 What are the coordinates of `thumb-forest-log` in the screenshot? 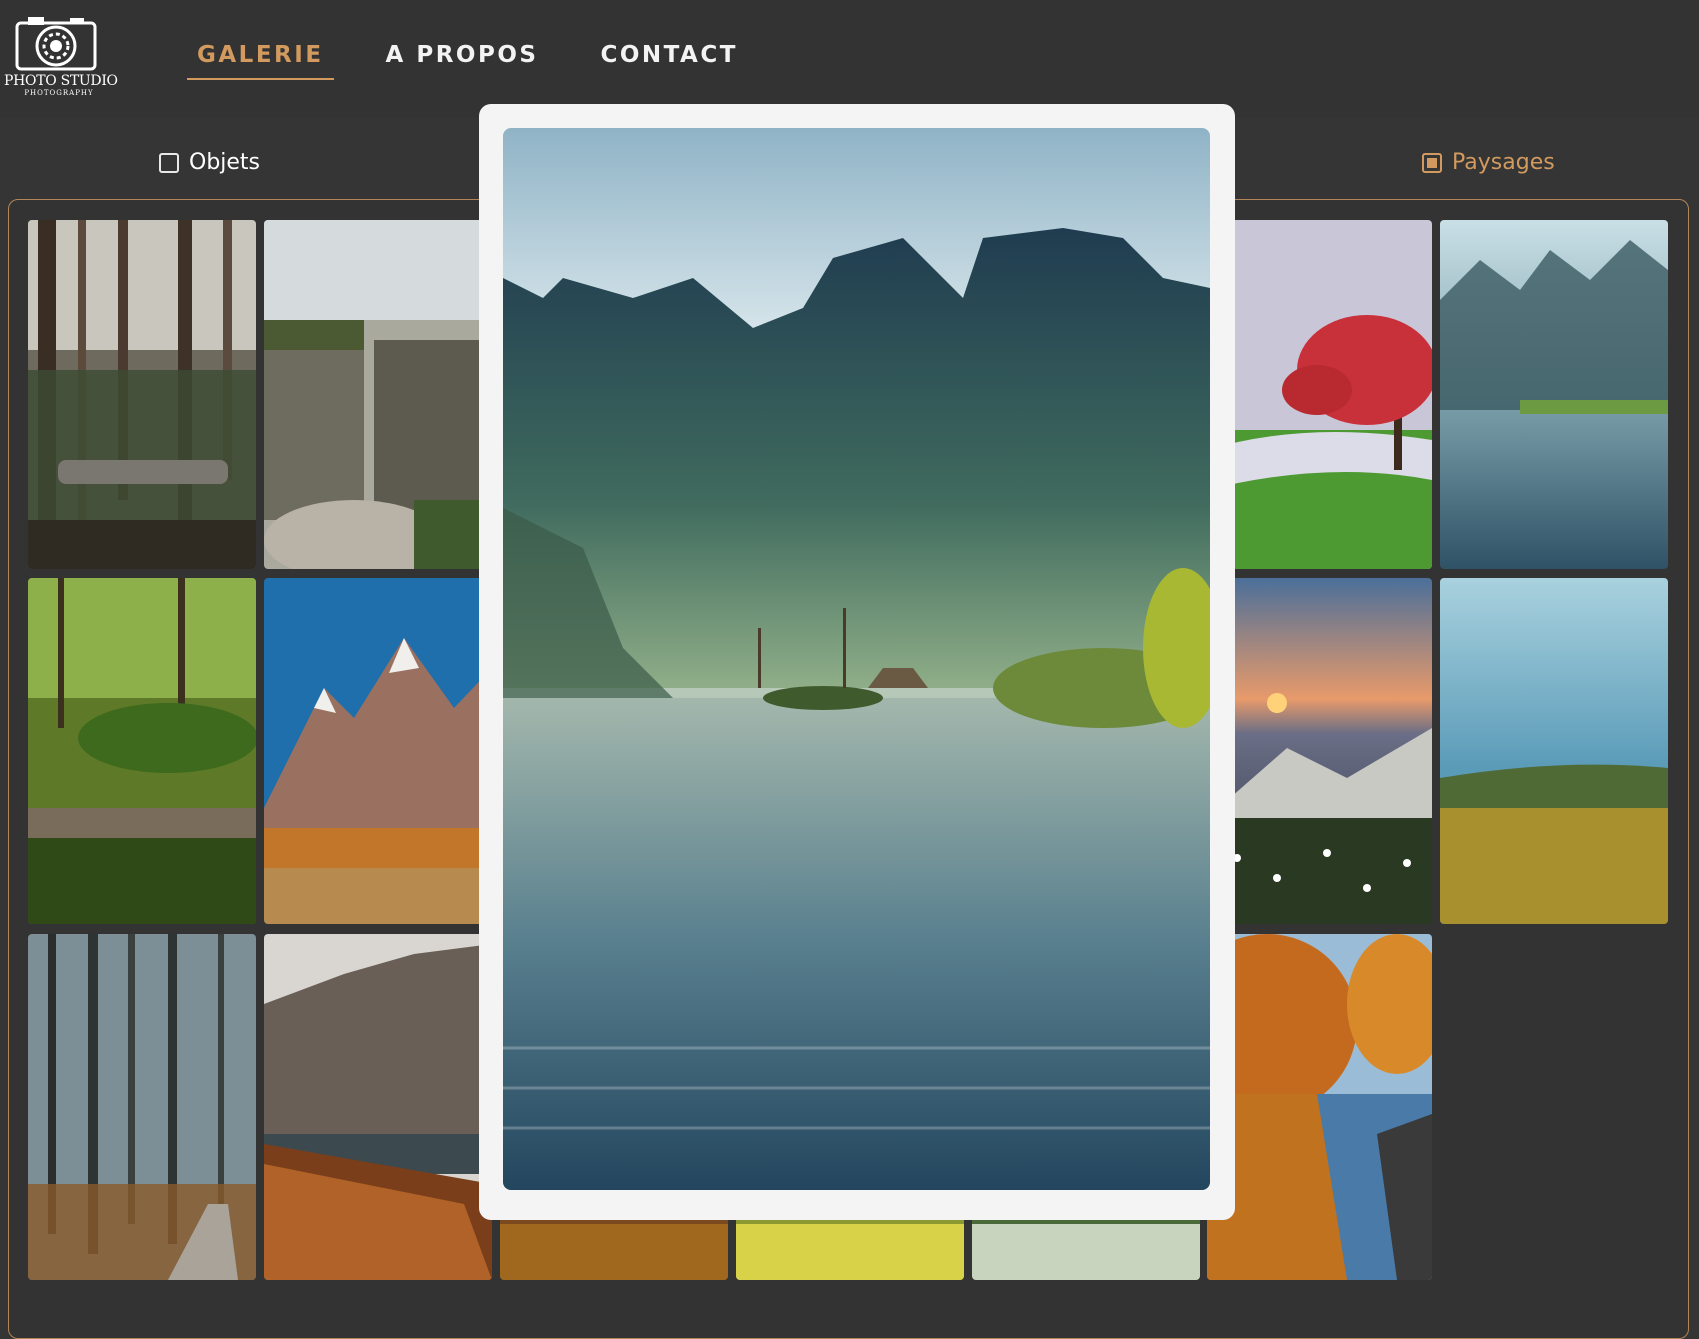 It's located at (142, 394).